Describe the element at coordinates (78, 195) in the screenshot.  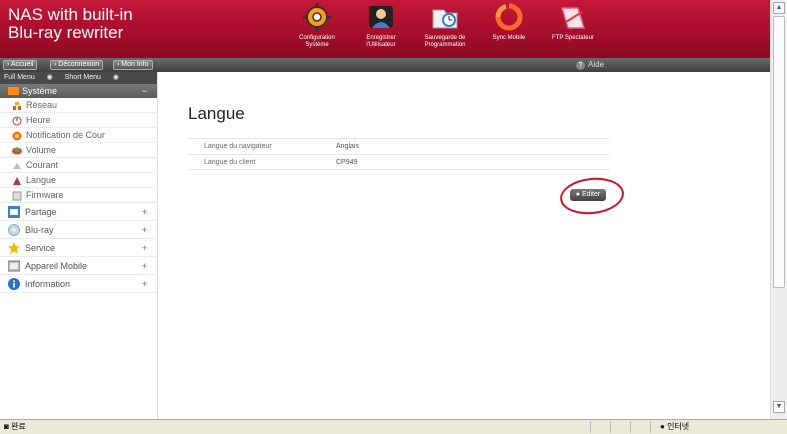
I see `sidebar-item-firmware: Firmware` at that location.